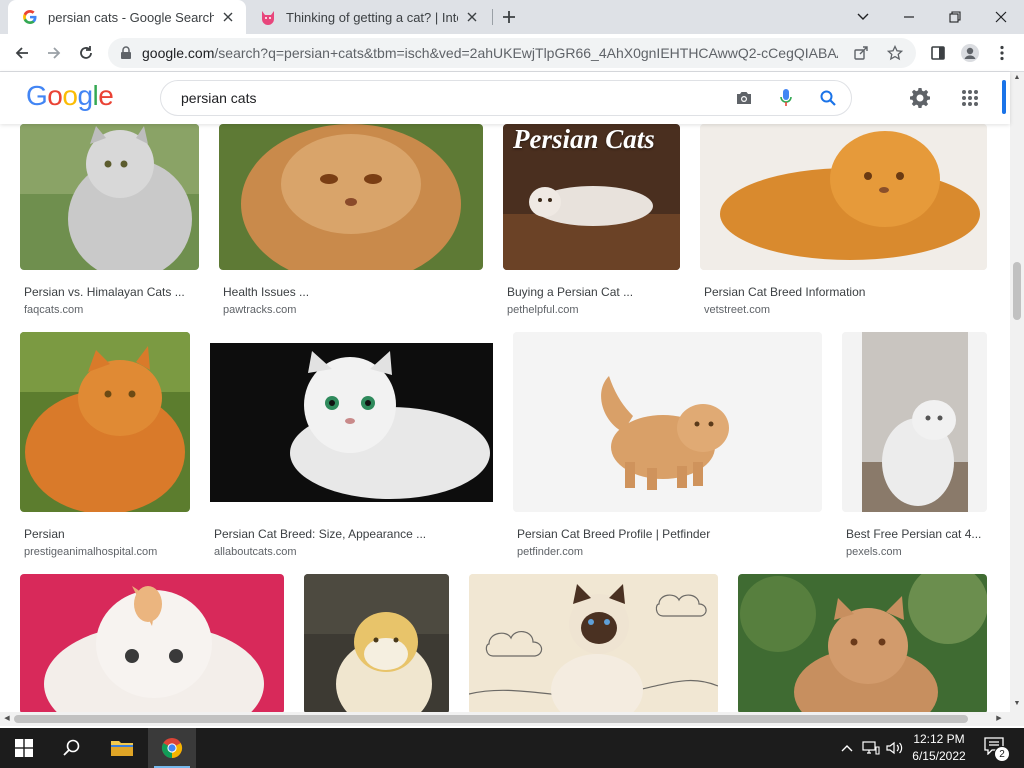 This screenshot has width=1024, height=768. Describe the element at coordinates (999, 719) in the screenshot. I see `scroll-right-icon: ▶` at that location.